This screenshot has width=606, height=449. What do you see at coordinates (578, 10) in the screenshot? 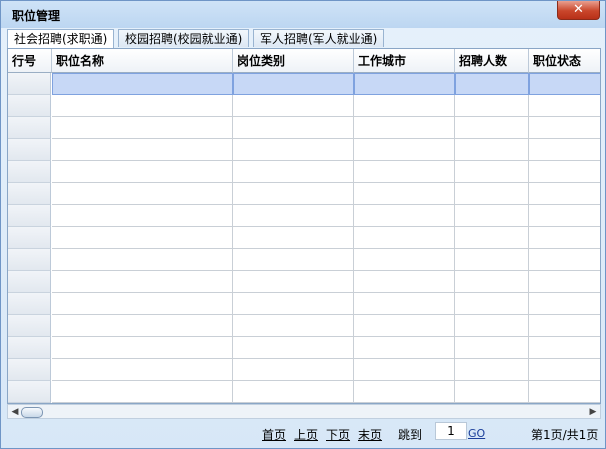
I see `close-button: ✕` at bounding box center [578, 10].